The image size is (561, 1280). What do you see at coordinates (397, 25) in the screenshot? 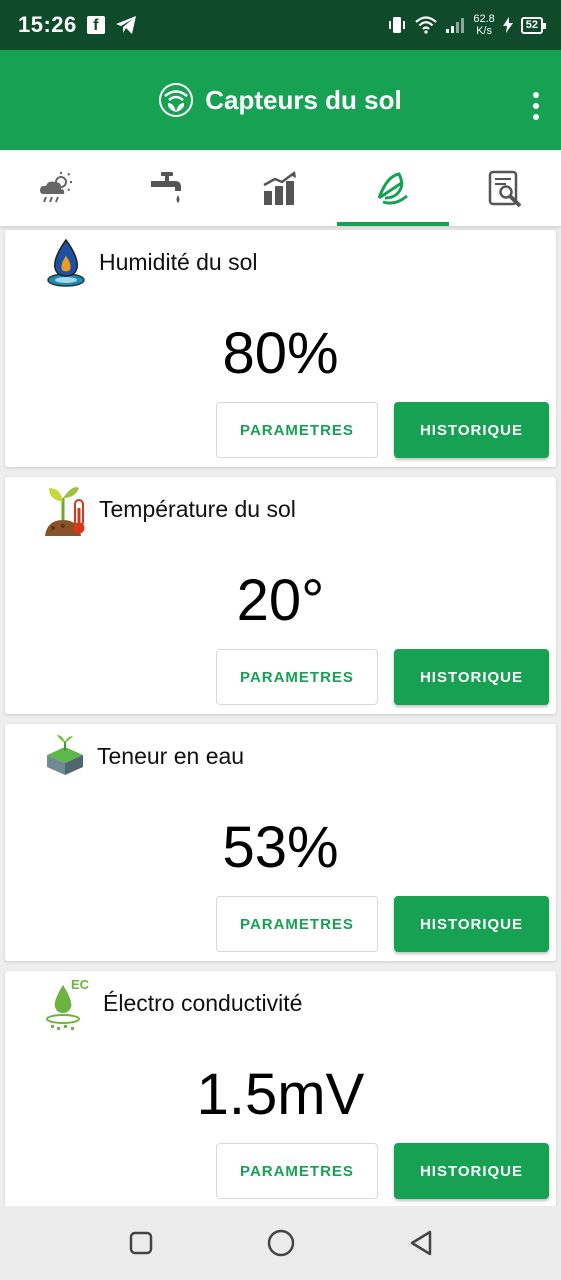
I see `vibrate-icon` at bounding box center [397, 25].